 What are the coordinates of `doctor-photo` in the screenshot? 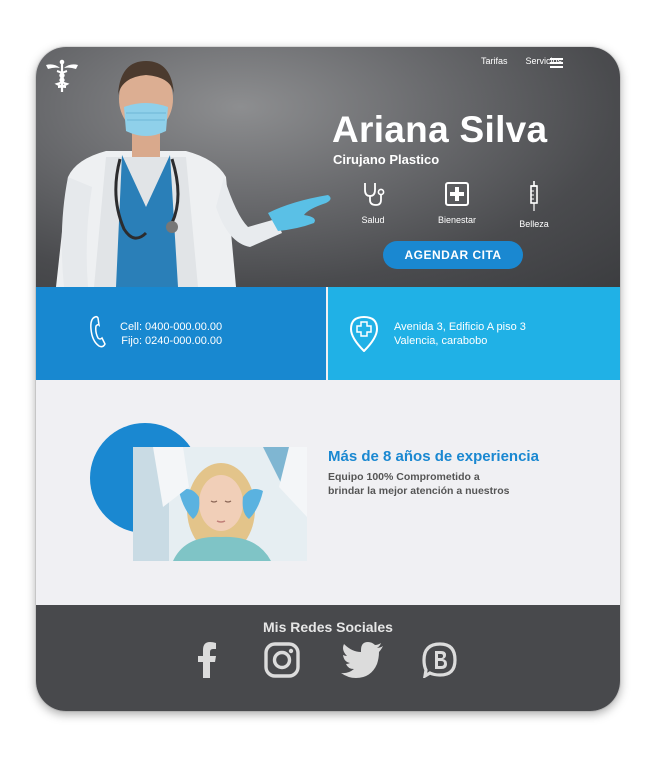 It's located at (193, 174).